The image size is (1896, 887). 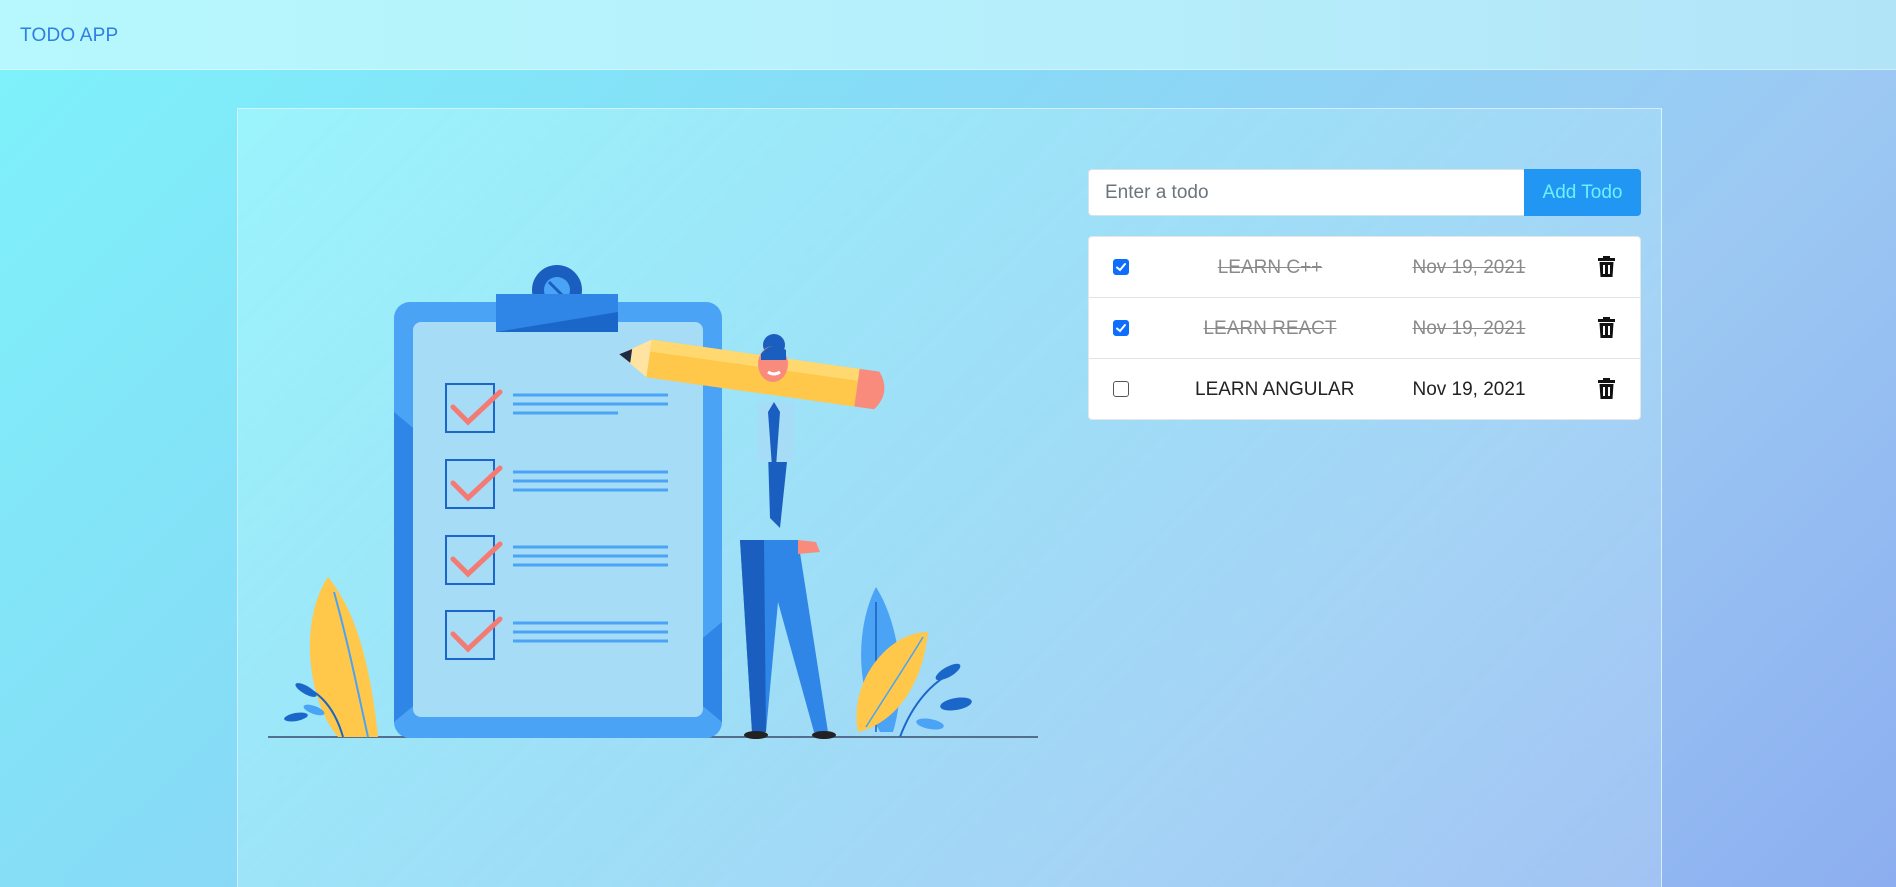 What do you see at coordinates (1270, 267) in the screenshot?
I see `todo-title: LEARN C++` at bounding box center [1270, 267].